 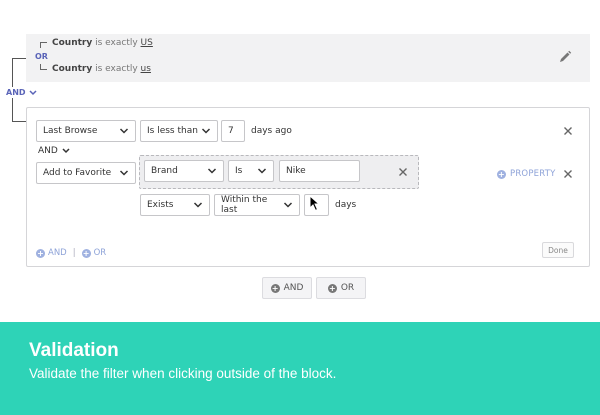 I want to click on property-group: Brand Is Nike, so click(x=279, y=172).